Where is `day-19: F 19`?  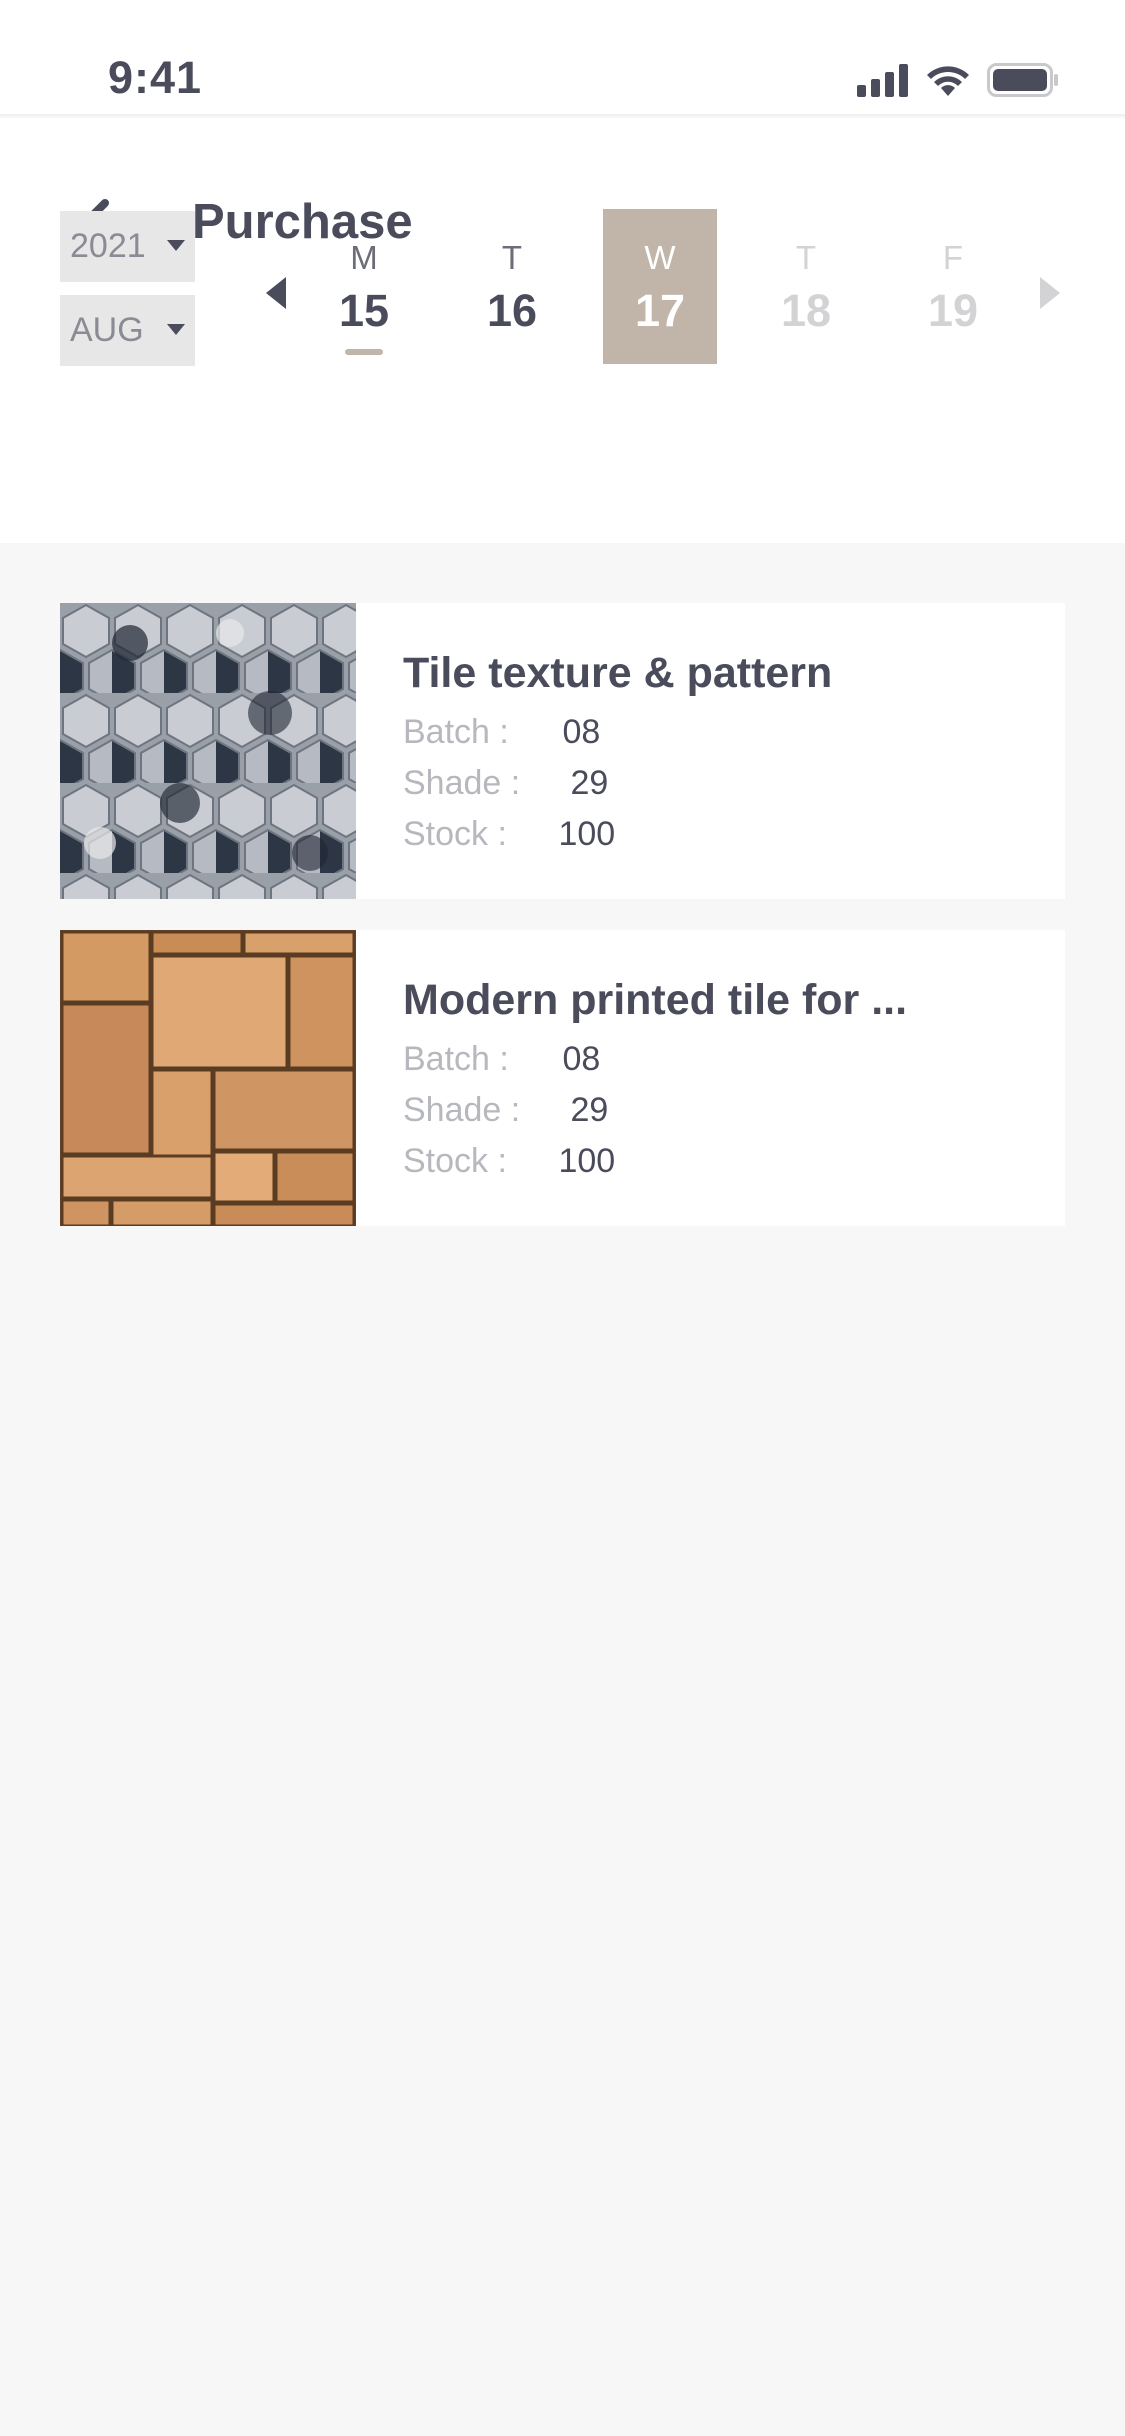 day-19: F 19 is located at coordinates (953, 286).